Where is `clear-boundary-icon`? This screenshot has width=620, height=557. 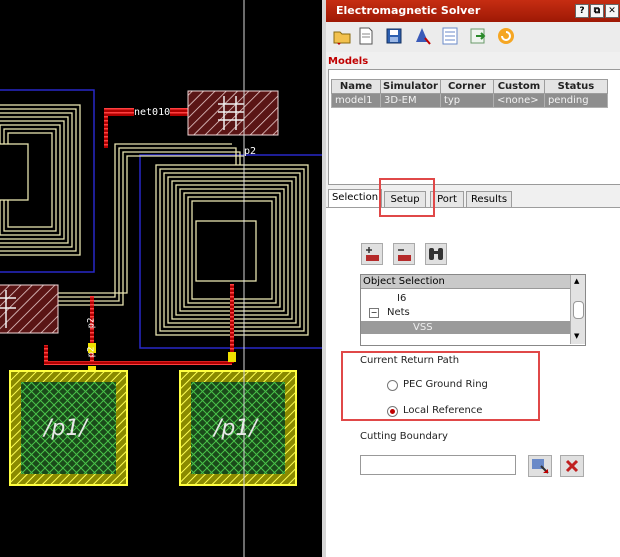 clear-boundary-icon is located at coordinates (572, 466).